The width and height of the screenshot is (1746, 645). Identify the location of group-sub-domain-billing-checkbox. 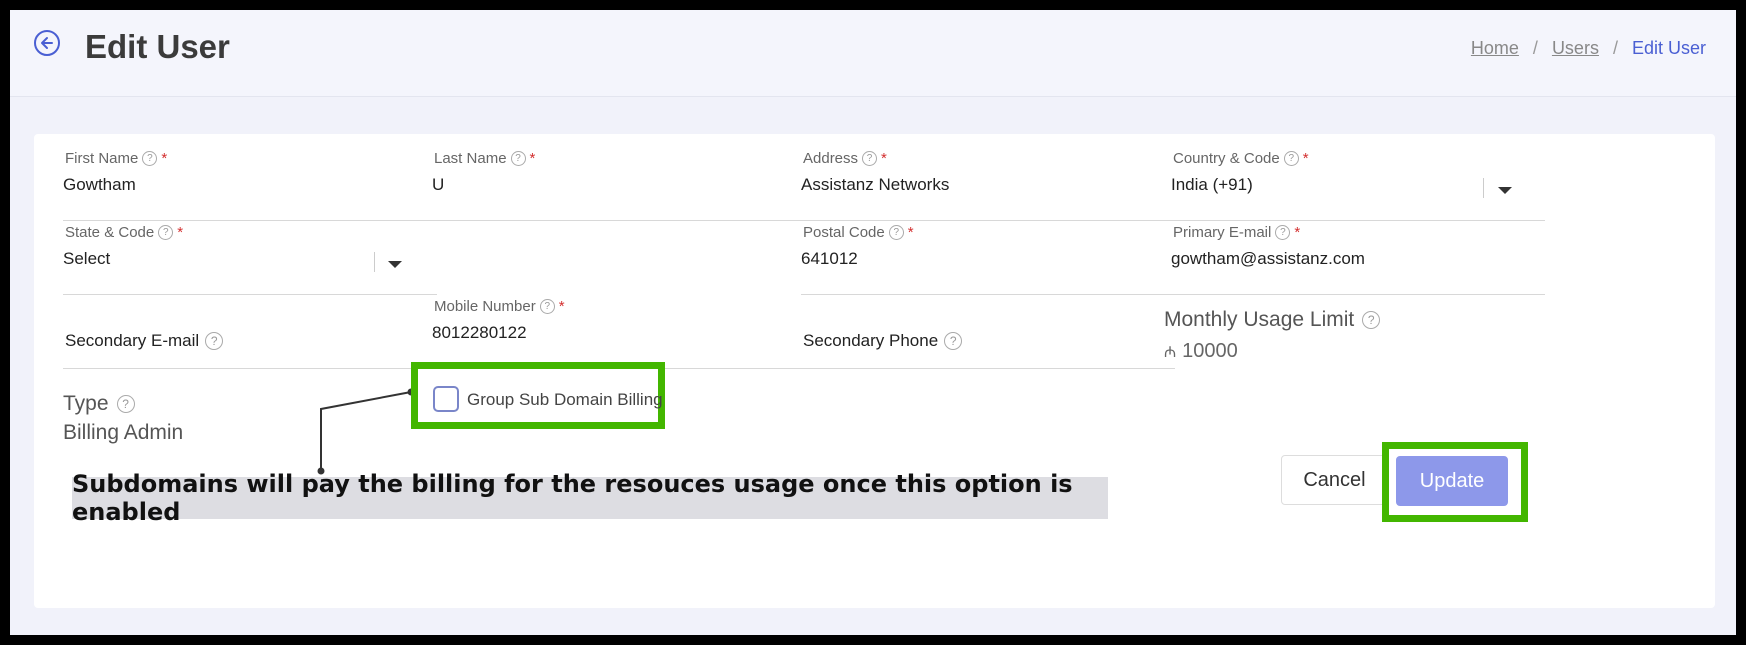
(446, 399).